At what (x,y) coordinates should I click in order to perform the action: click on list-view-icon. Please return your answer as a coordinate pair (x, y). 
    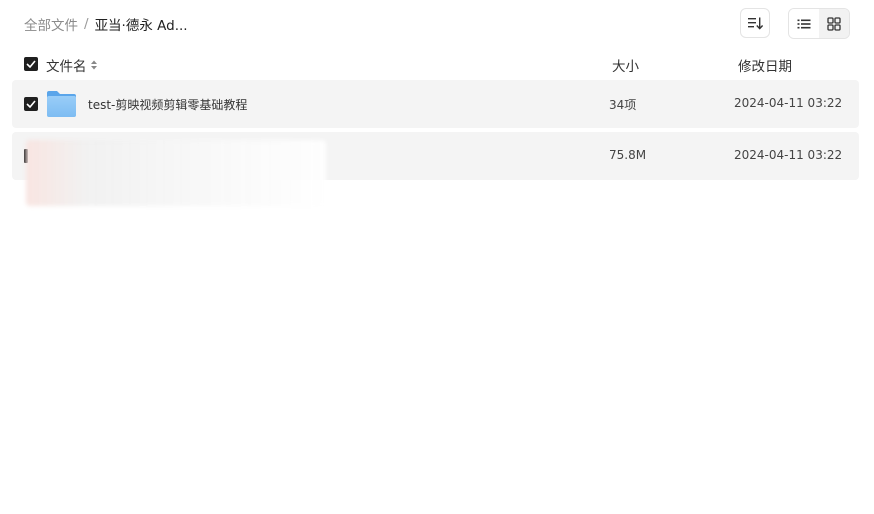
    Looking at the image, I should click on (804, 23).